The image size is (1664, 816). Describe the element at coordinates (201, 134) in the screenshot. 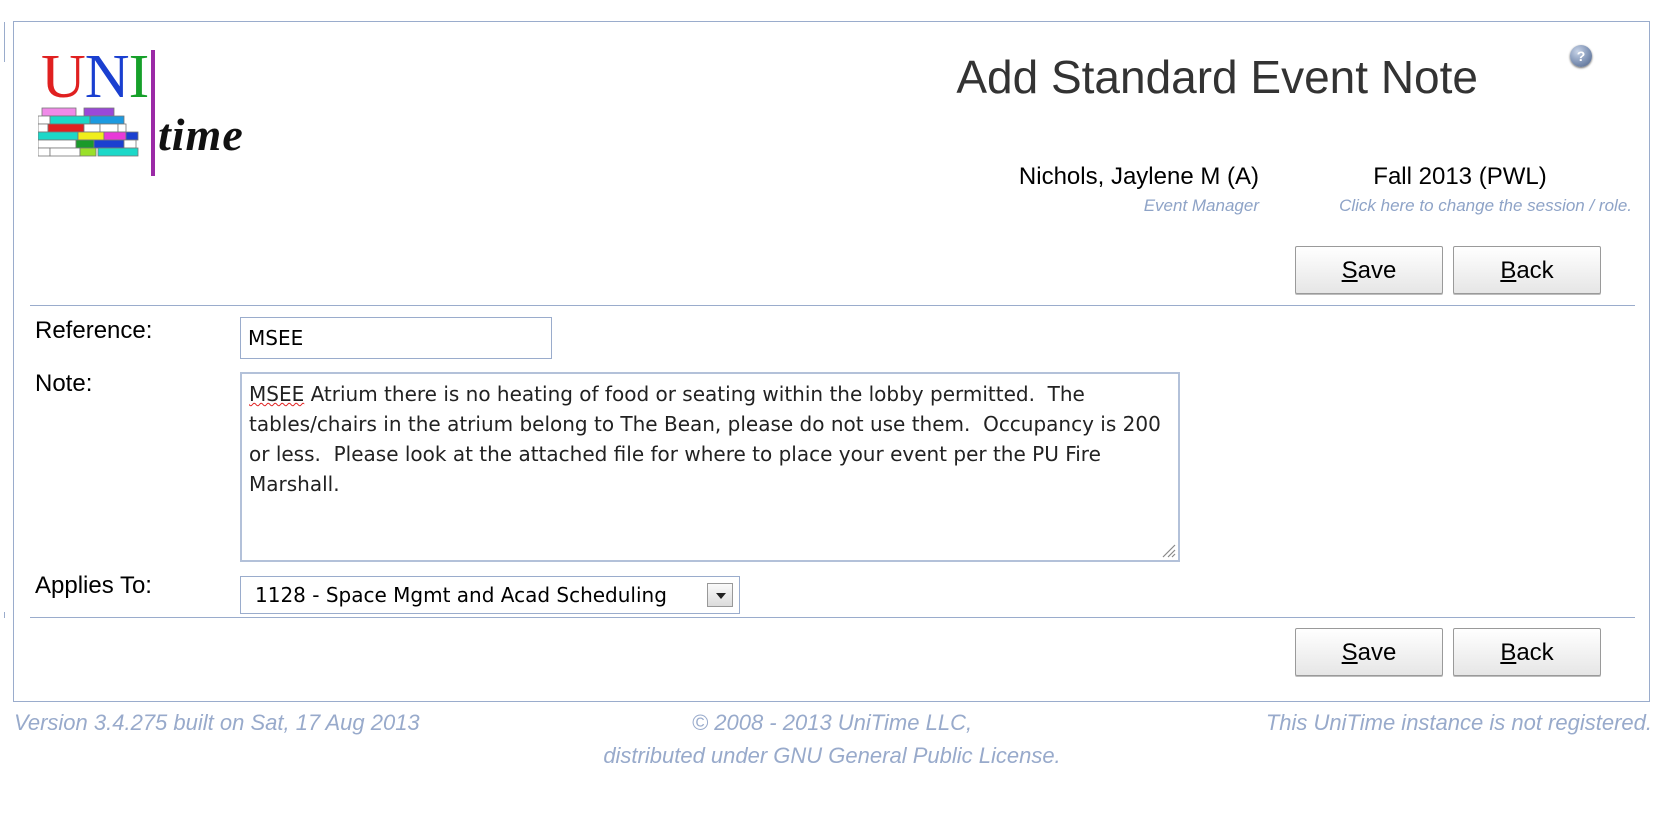

I see `logo-time-text: time` at that location.